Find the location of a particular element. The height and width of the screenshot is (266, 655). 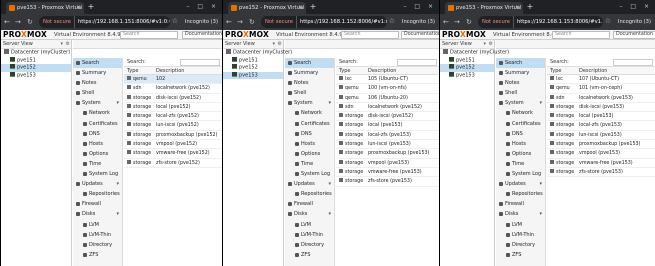

menu-item-updates: Updates ▾ is located at coordinates (309, 184).